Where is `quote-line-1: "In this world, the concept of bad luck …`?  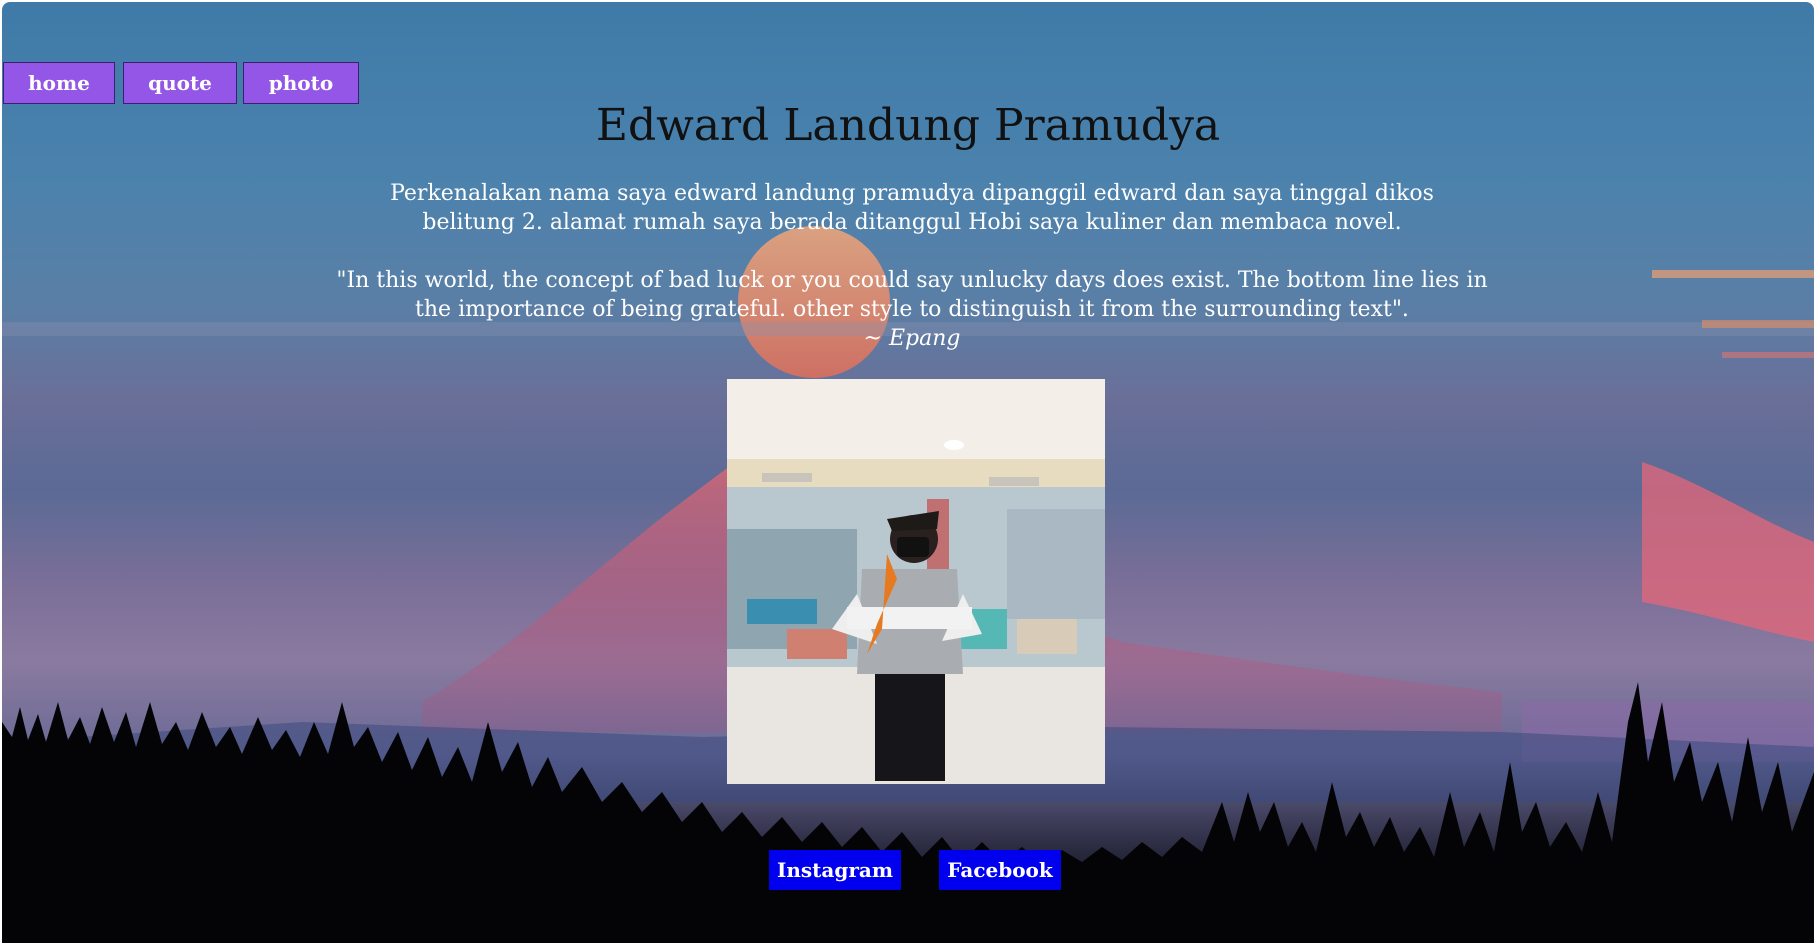
quote-line-1: "In this world, the concept of bad luck … is located at coordinates (912, 280).